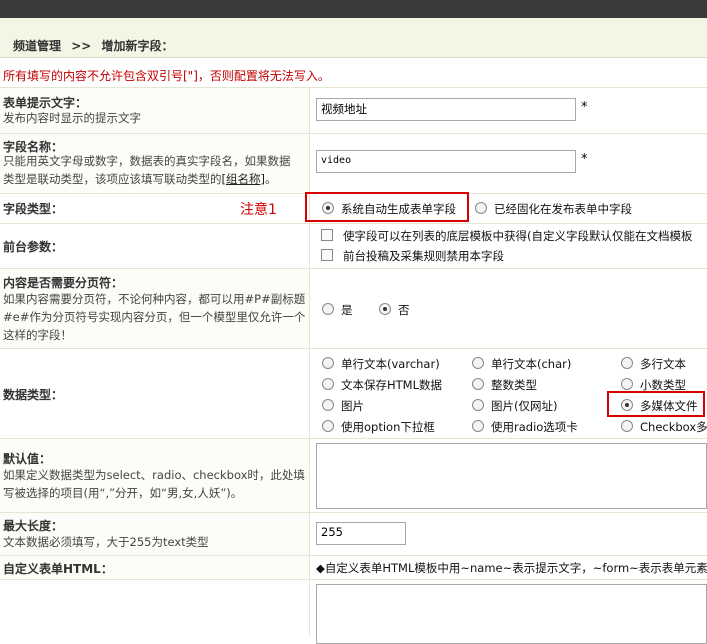 This screenshot has width=707, height=644. I want to click on prompt-input: 视频地址, so click(446, 109).